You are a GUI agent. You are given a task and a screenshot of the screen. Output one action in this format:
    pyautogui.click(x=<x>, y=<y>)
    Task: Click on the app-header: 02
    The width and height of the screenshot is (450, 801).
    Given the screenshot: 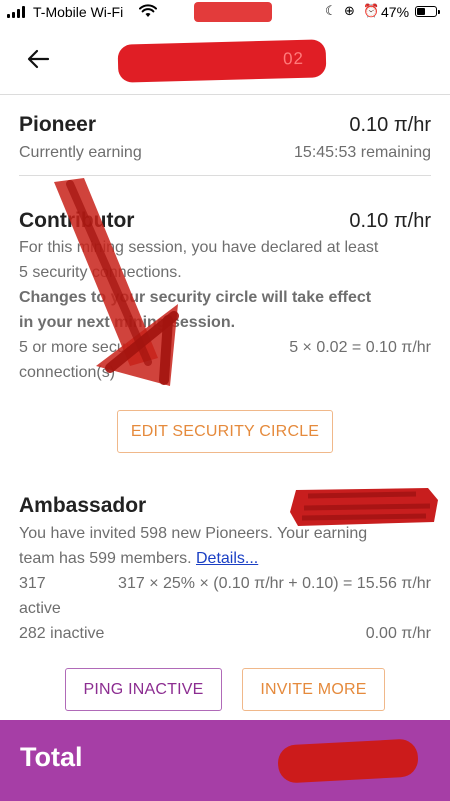 What is the action you would take?
    pyautogui.click(x=225, y=60)
    